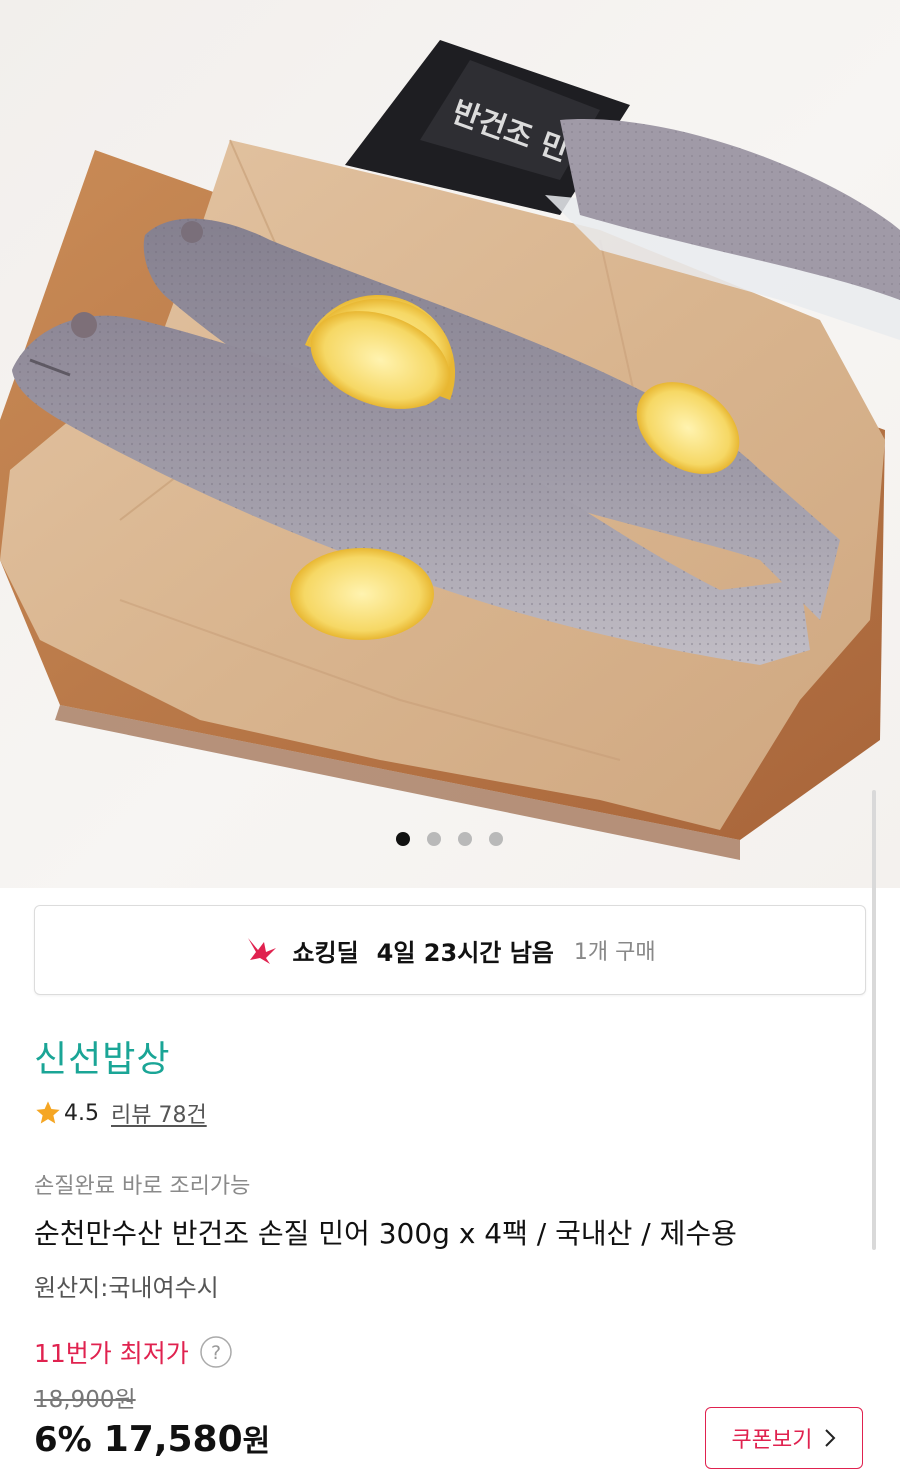 The image size is (900, 1484). I want to click on sale-price-row: 6% 17,580 원, so click(152, 1438).